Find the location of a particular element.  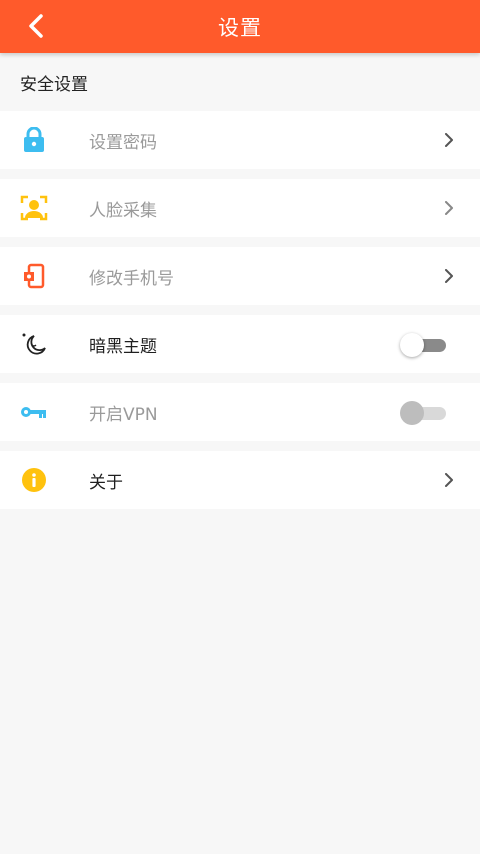

vpn-toggle is located at coordinates (423, 413).